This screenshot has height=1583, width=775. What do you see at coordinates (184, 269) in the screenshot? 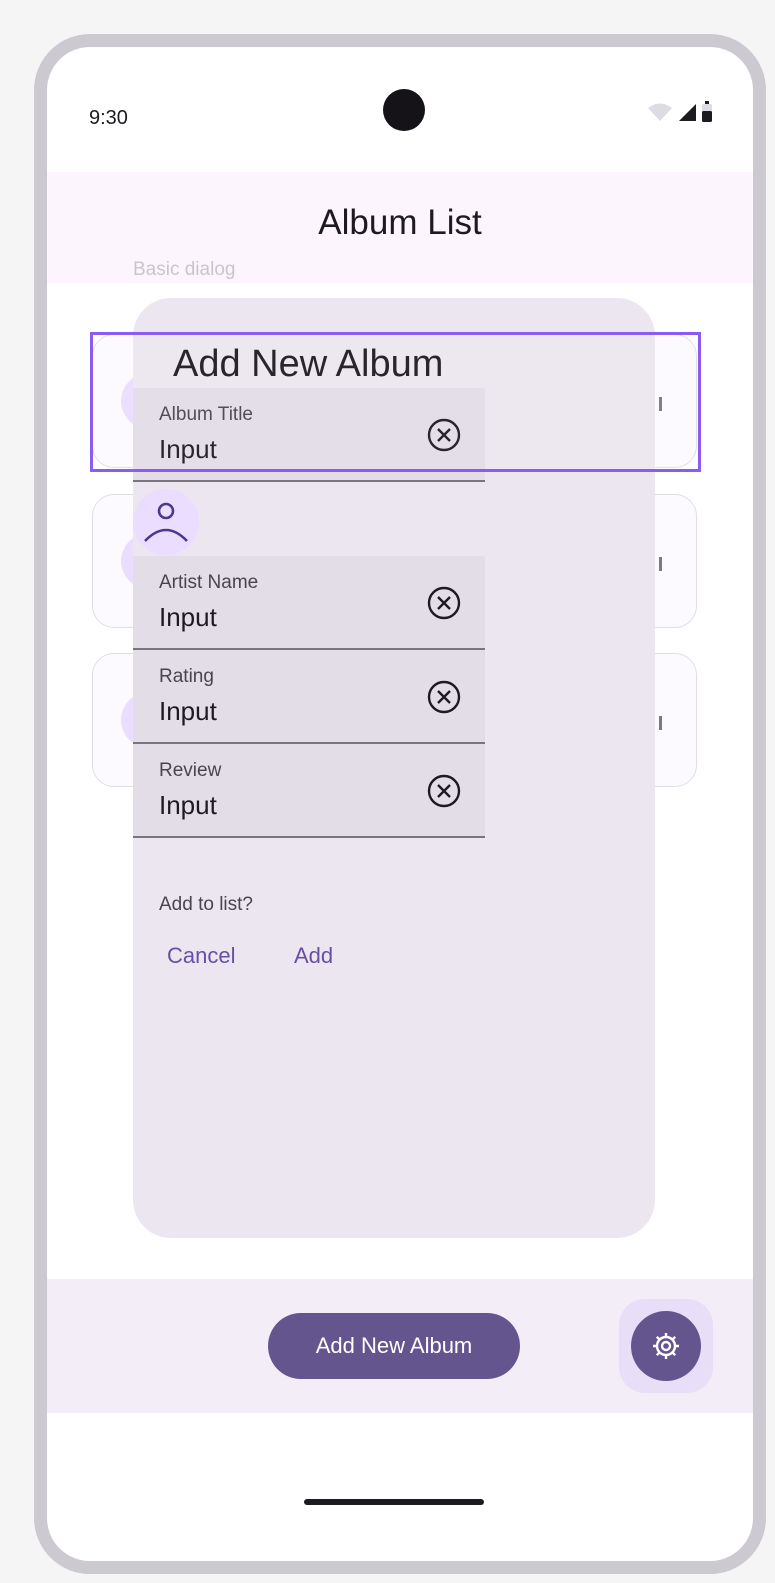
I see `component-annotation-label: Basic dialog` at bounding box center [184, 269].